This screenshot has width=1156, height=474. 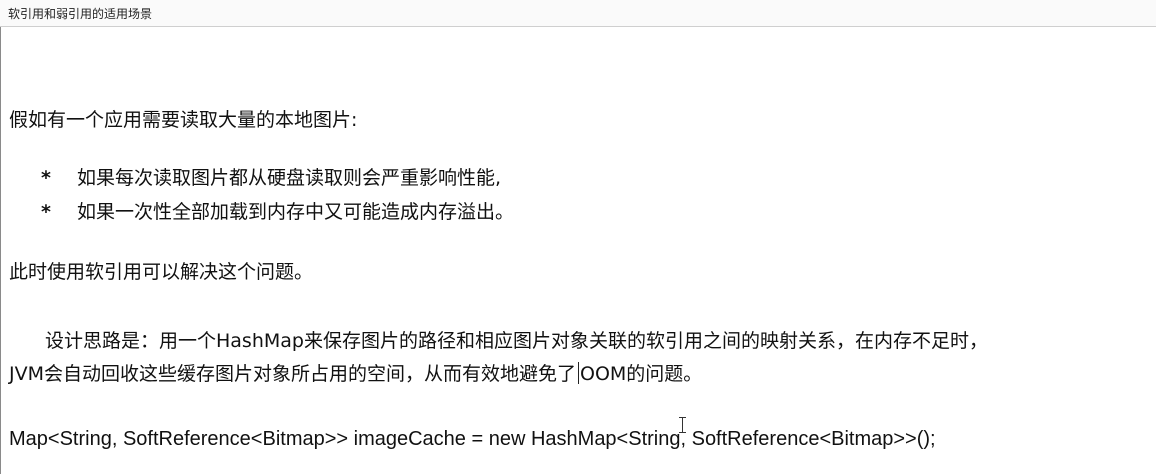 I want to click on design-text-before-caret: JVM会自动回收这些缓存图片对象所占用的空间，从而有效地避免了, so click(x=292, y=374).